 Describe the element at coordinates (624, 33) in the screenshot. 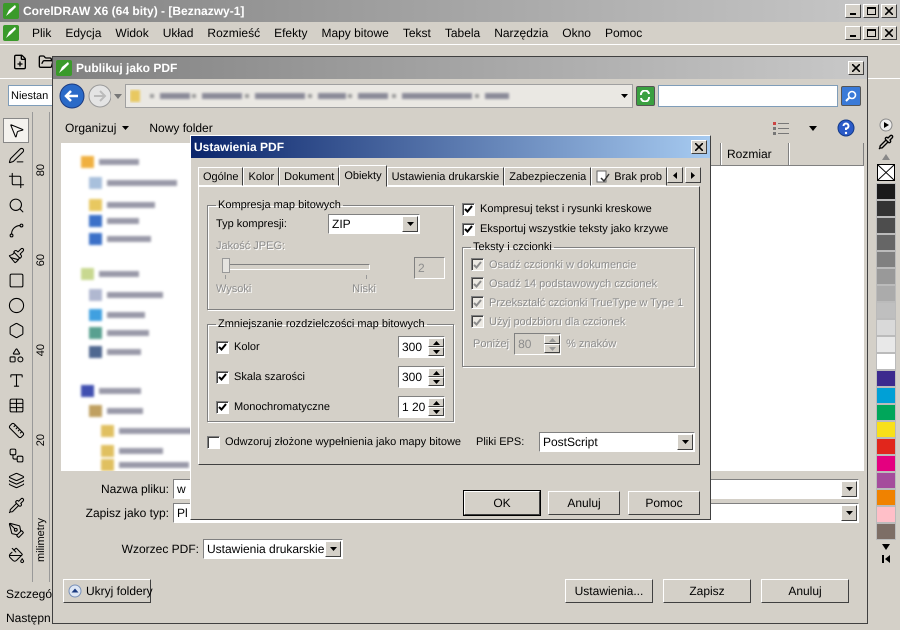

I see `menu-item: Pomoc` at that location.